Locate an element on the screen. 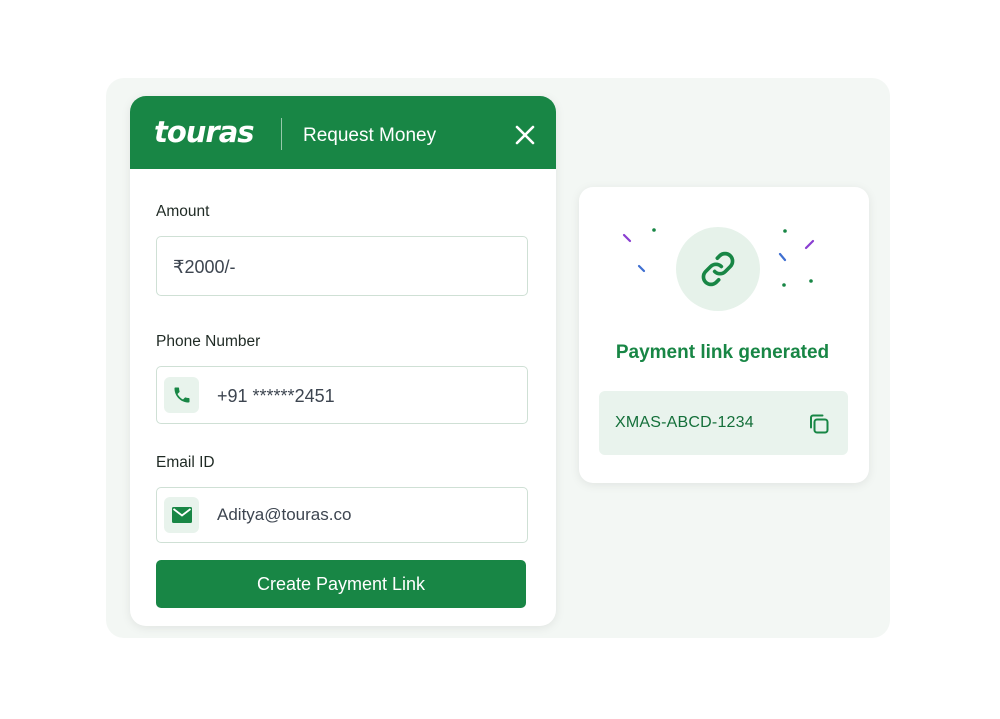 This screenshot has height=719, width=1000. dialog-header: touras Request Money is located at coordinates (343, 132).